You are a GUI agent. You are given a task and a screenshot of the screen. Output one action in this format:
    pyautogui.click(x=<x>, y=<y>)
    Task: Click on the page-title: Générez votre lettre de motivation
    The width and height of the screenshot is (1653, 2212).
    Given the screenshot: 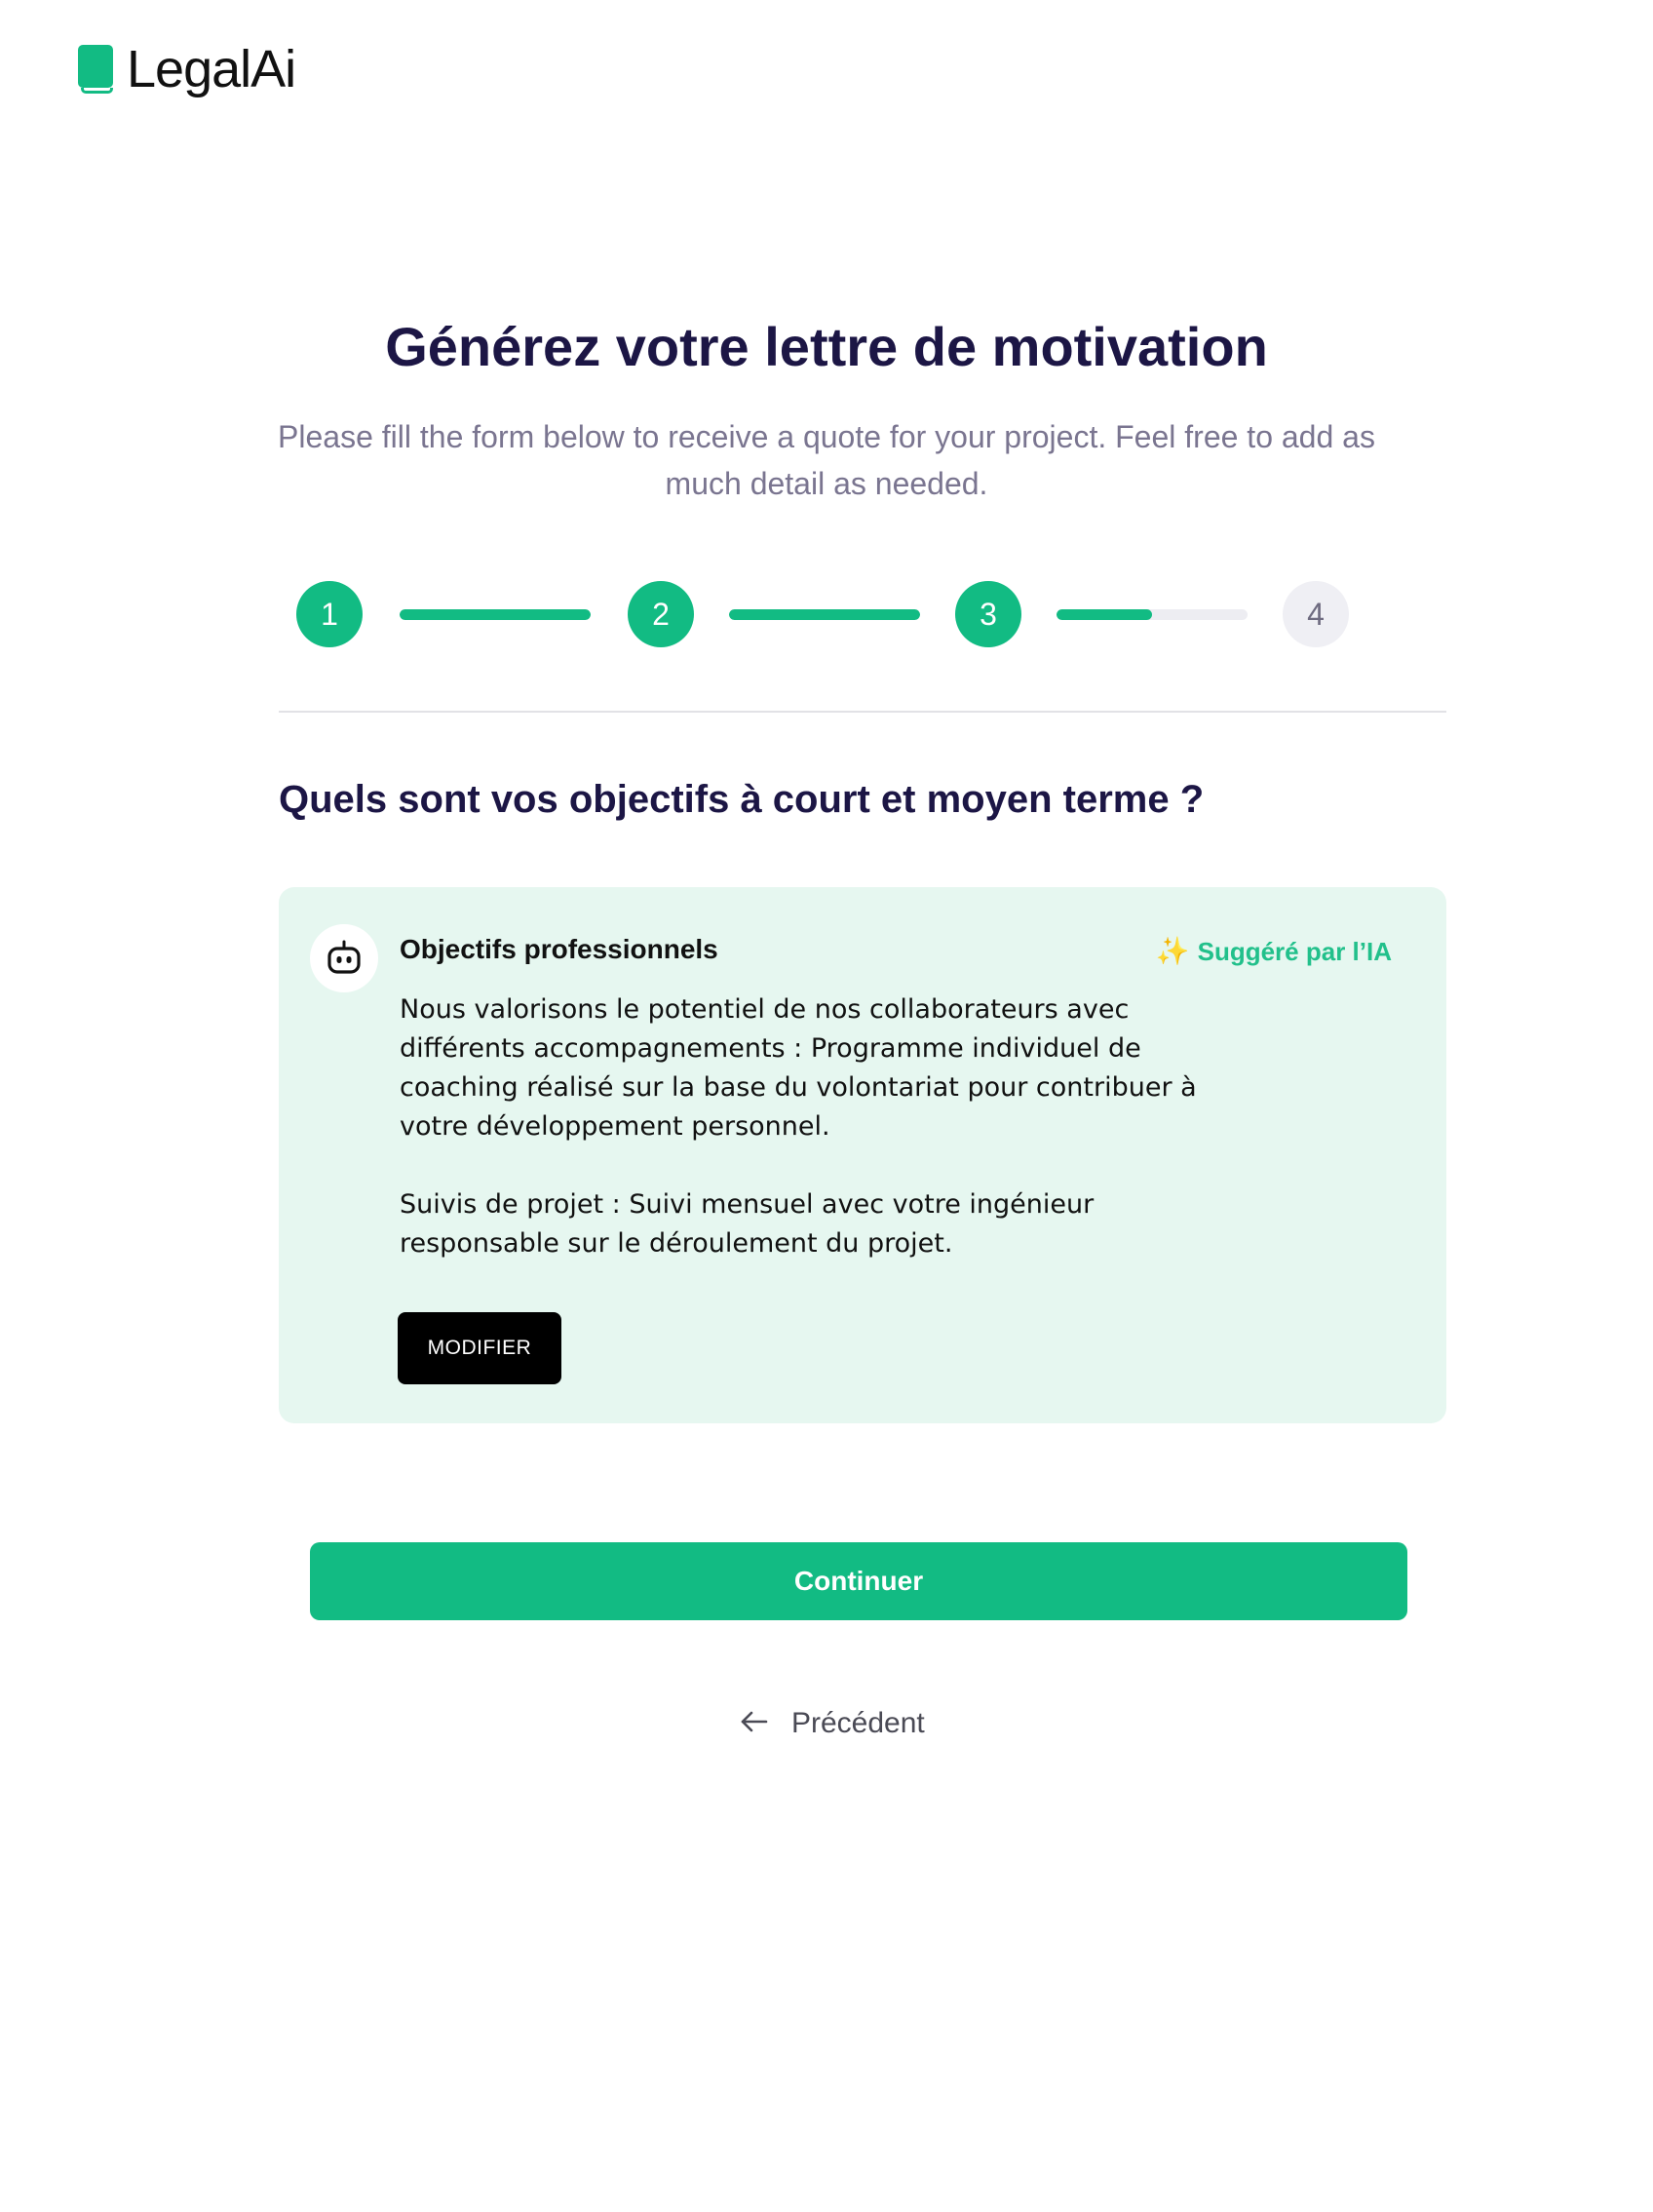 What is the action you would take?
    pyautogui.click(x=826, y=346)
    